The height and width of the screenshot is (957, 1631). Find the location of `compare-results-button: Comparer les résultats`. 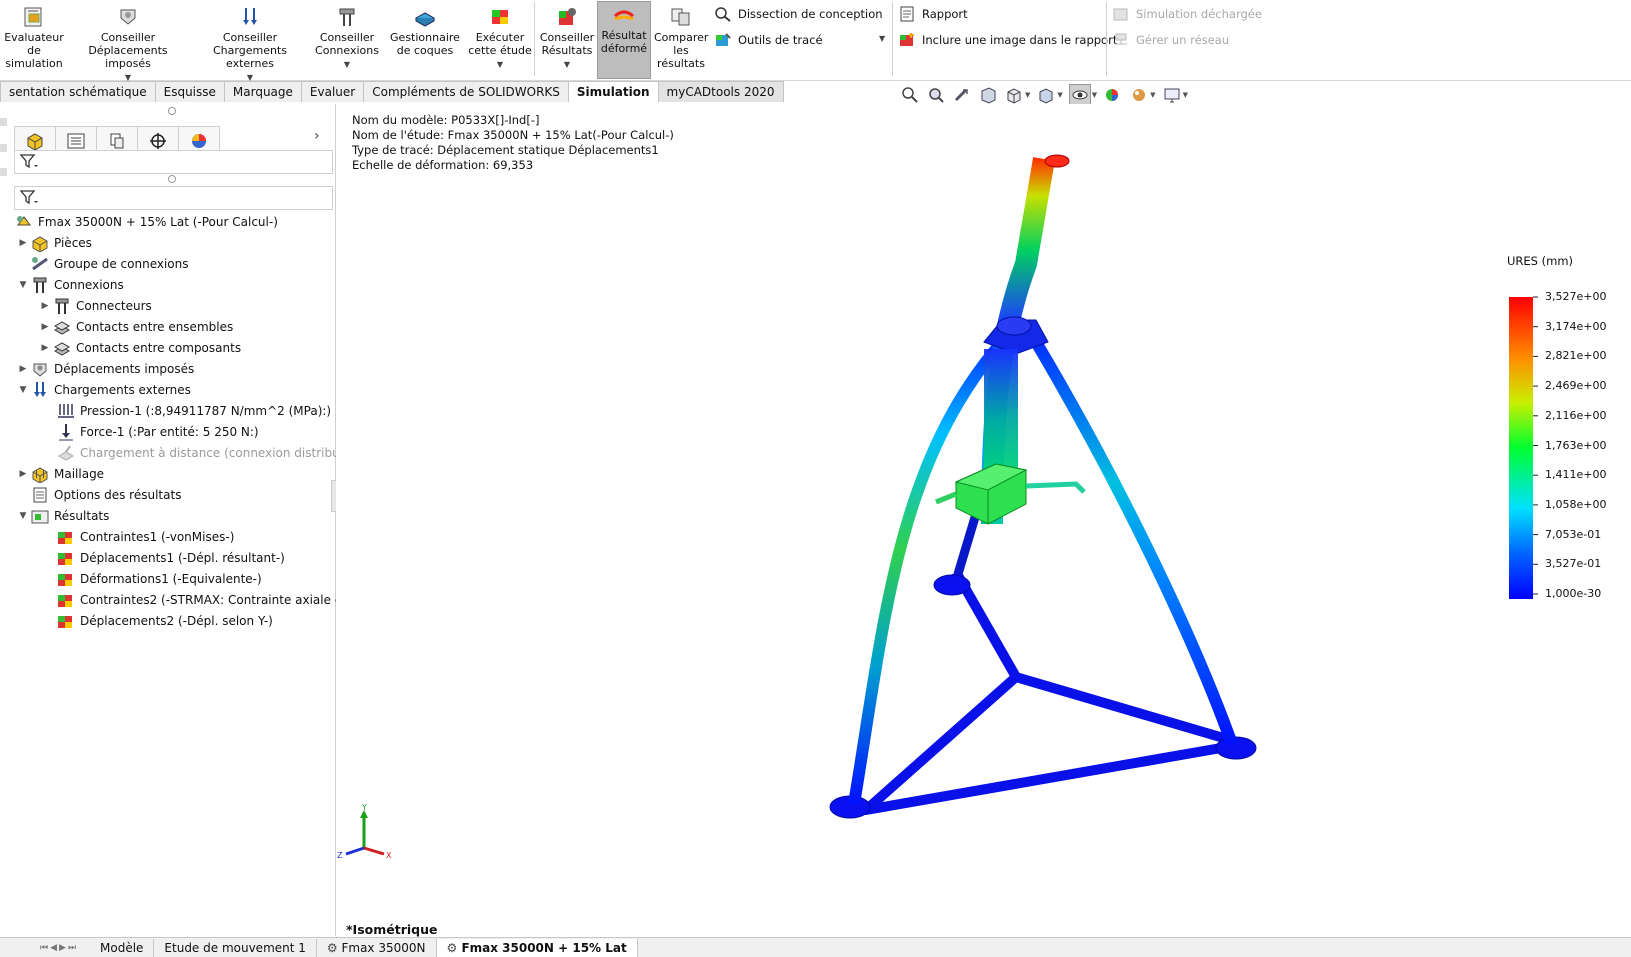

compare-results-button: Comparer les résultats is located at coordinates (681, 37).